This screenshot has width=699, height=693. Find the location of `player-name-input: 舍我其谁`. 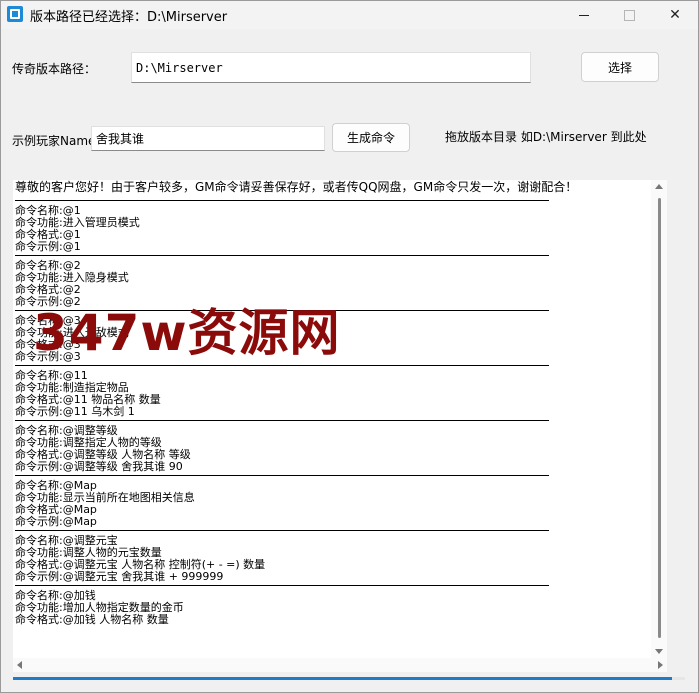

player-name-input: 舍我其谁 is located at coordinates (208, 138).